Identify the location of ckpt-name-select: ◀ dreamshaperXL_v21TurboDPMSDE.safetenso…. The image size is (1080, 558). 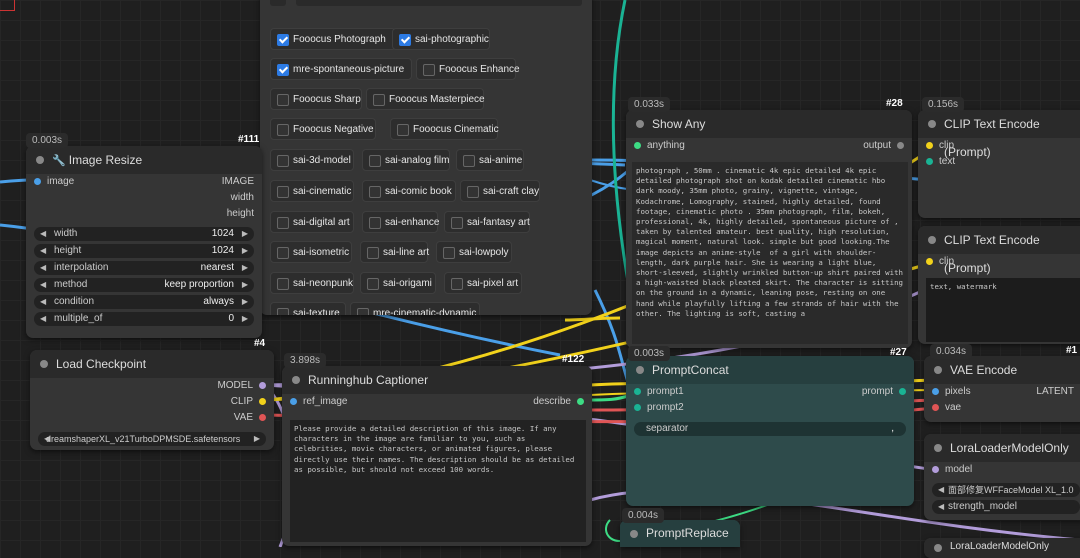
(152, 439).